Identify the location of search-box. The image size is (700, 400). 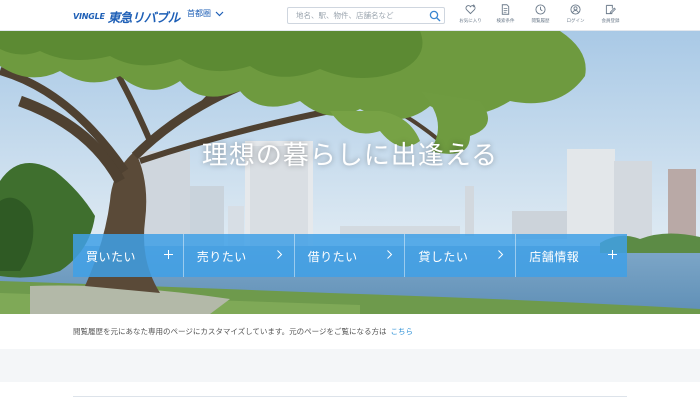
(366, 15).